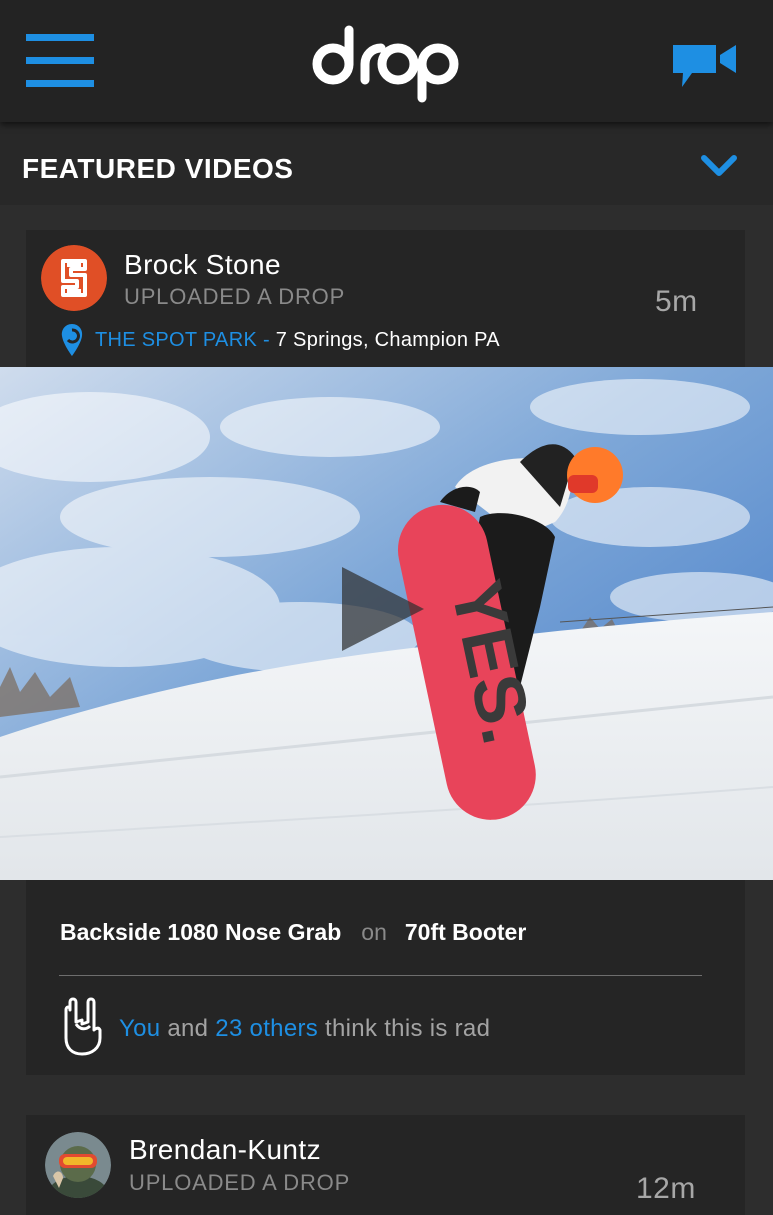 This screenshot has height=1215, width=773. What do you see at coordinates (202, 265) in the screenshot?
I see `user-name: Brock Stone` at bounding box center [202, 265].